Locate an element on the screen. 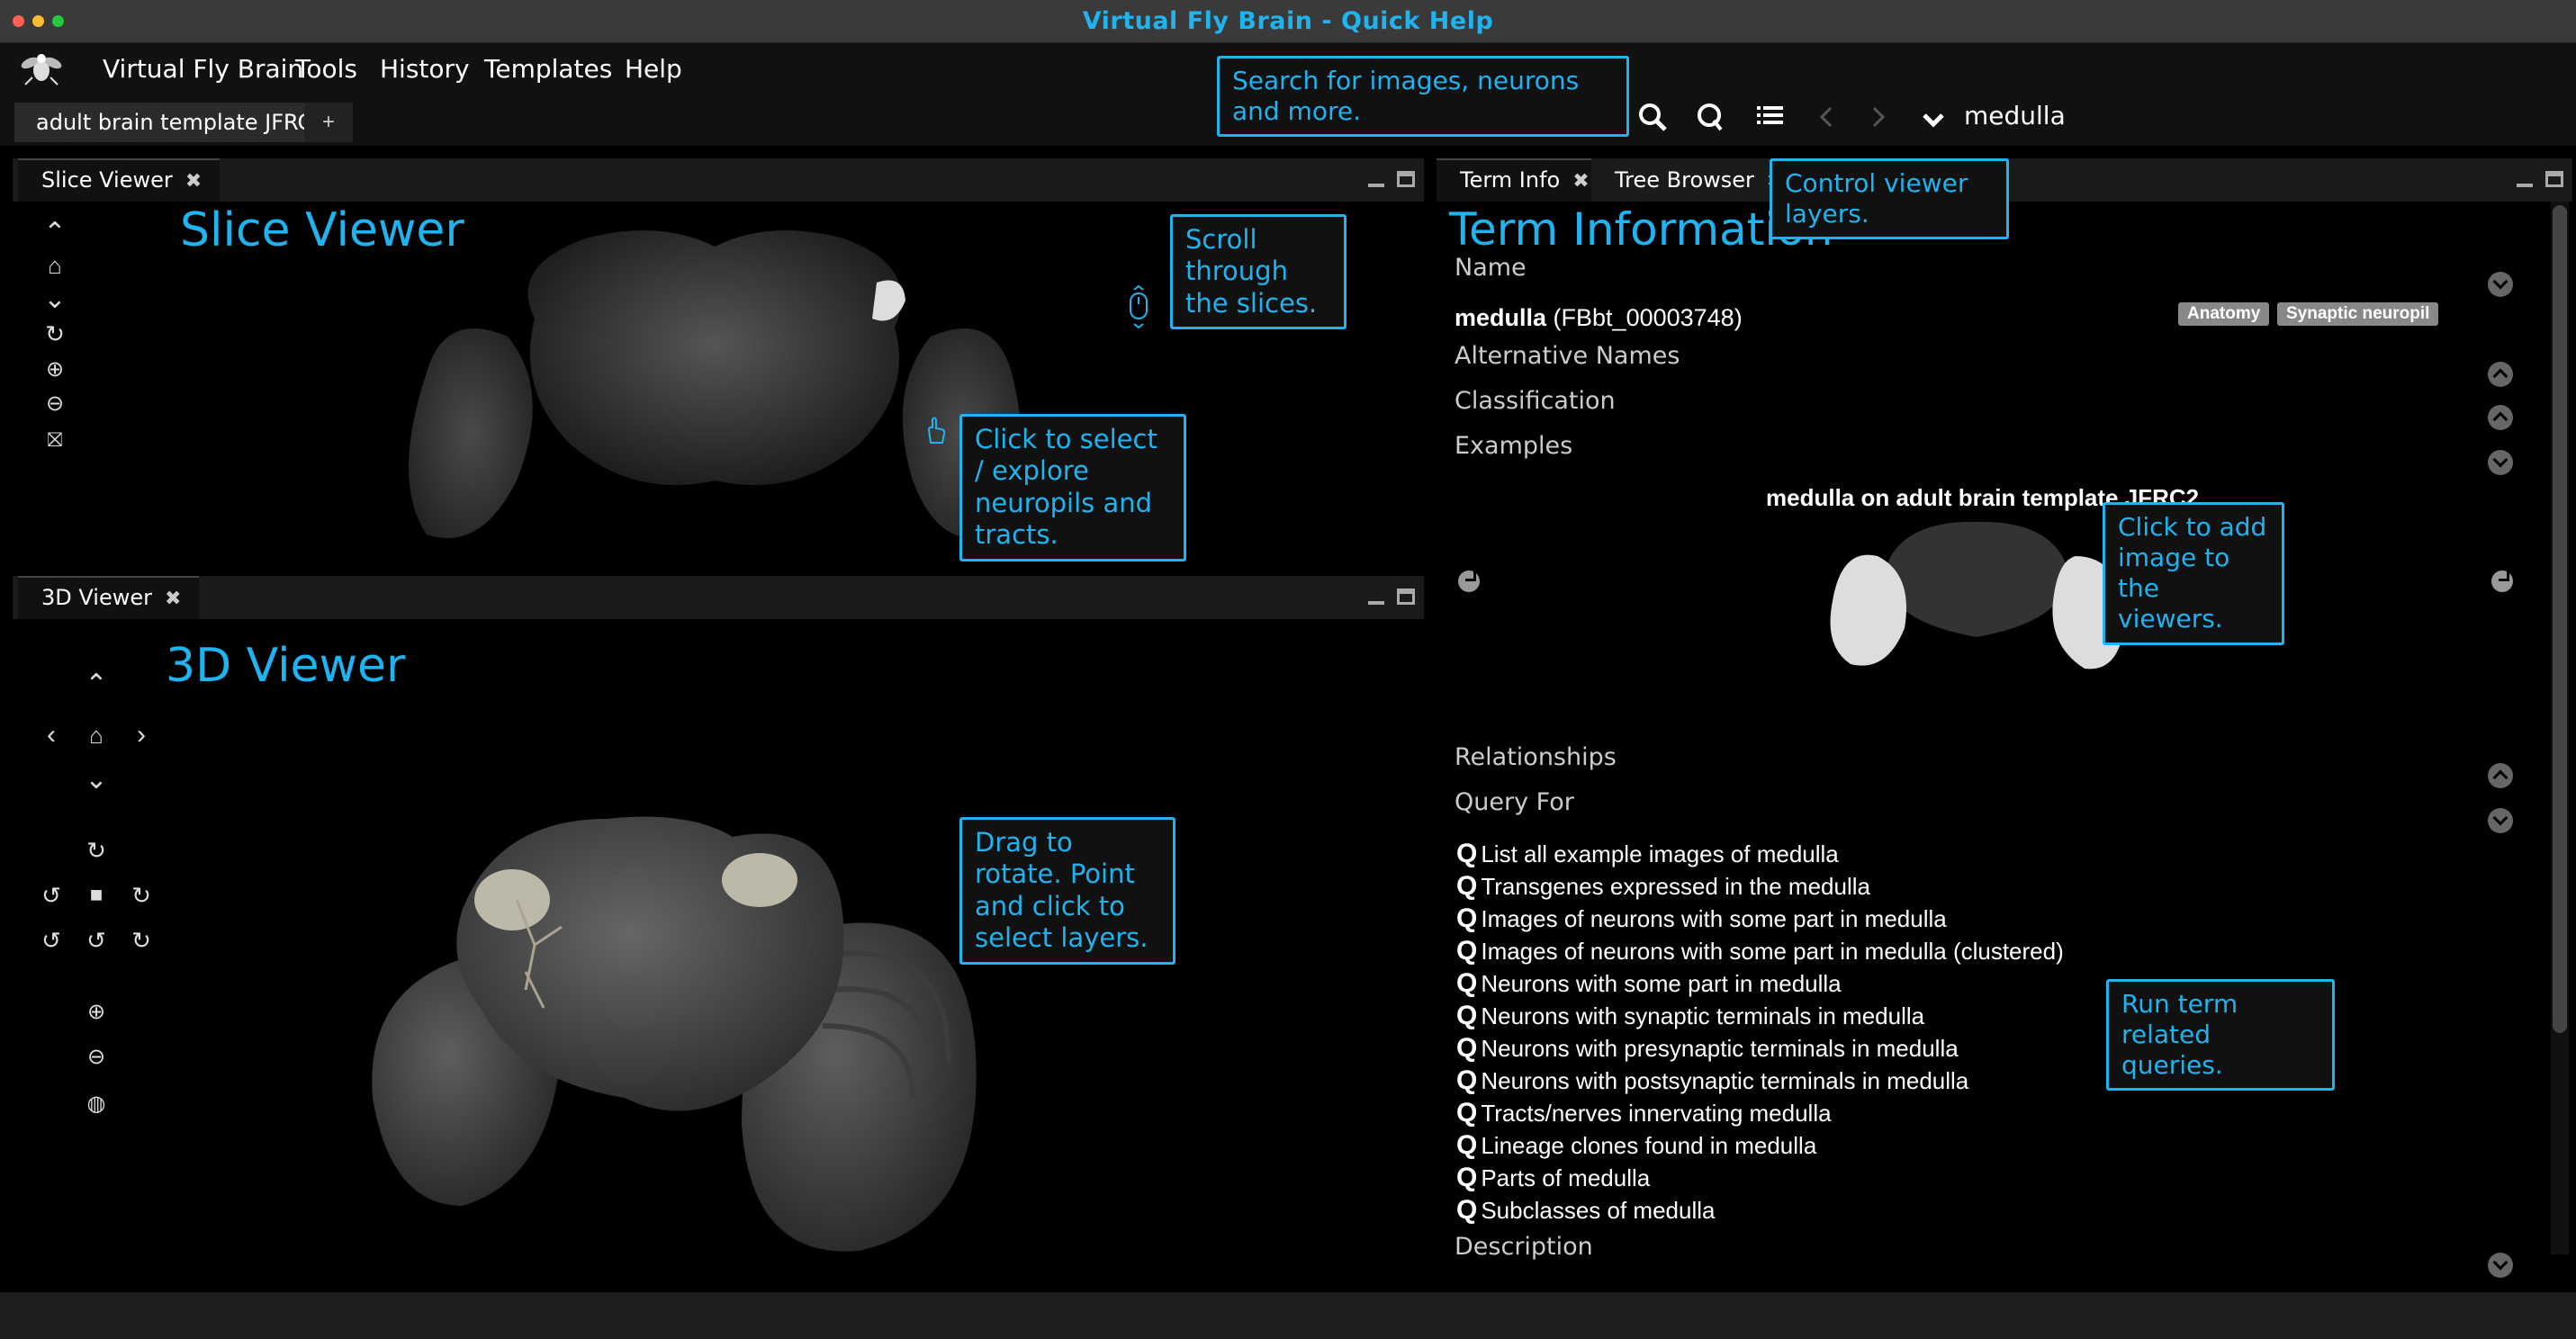 The height and width of the screenshot is (1339, 2576). query-item: Q Tracts/nerves innervating medulla is located at coordinates (1644, 1113).